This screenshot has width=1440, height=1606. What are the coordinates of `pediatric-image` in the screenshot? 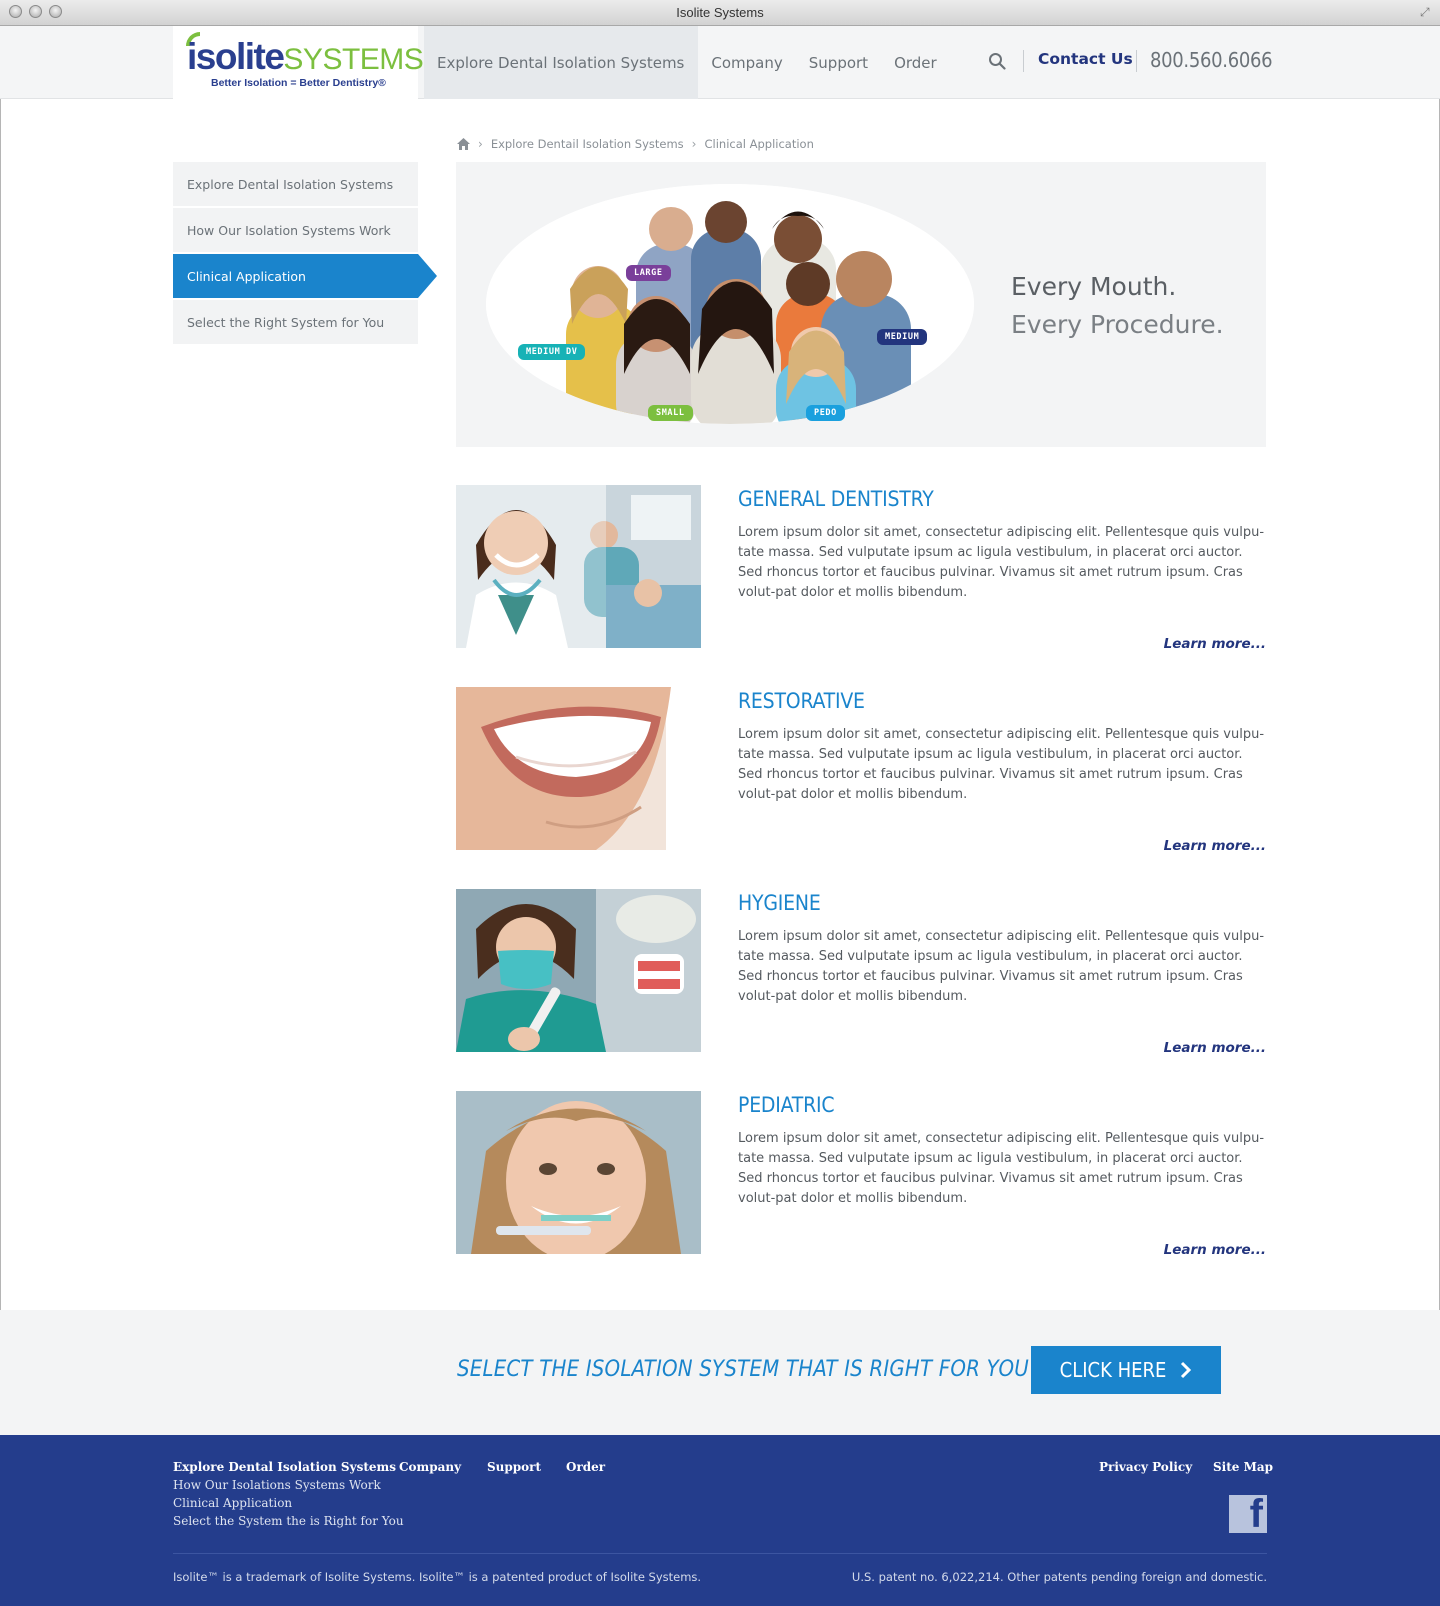 It's located at (578, 1172).